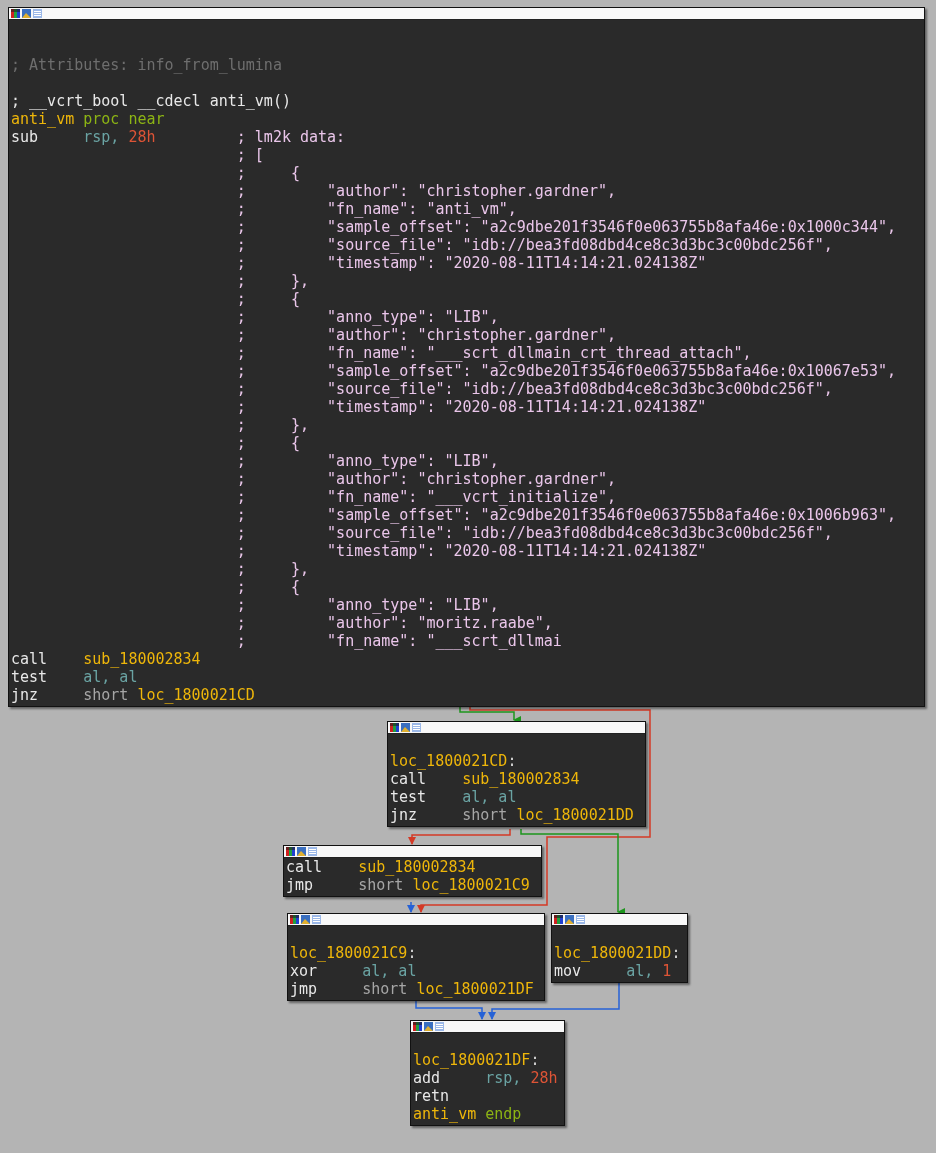  Describe the element at coordinates (399, 641) in the screenshot. I see `comment-text: ; "fn_name": "___scrt_dllmai` at that location.